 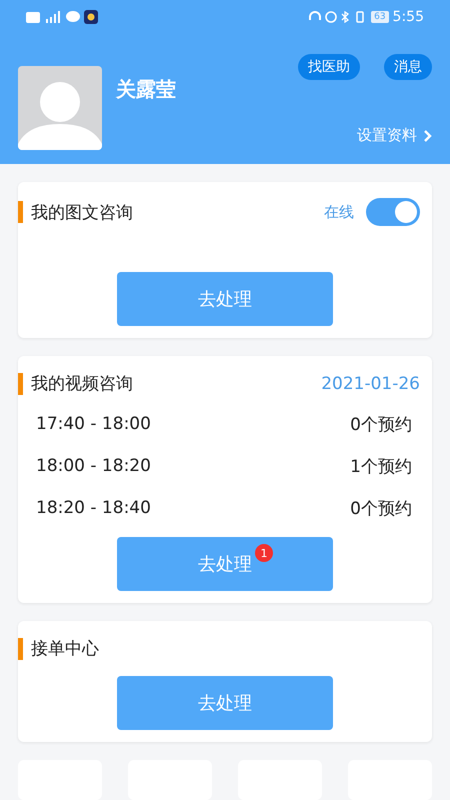 What do you see at coordinates (91, 17) in the screenshot?
I see `app-icon` at bounding box center [91, 17].